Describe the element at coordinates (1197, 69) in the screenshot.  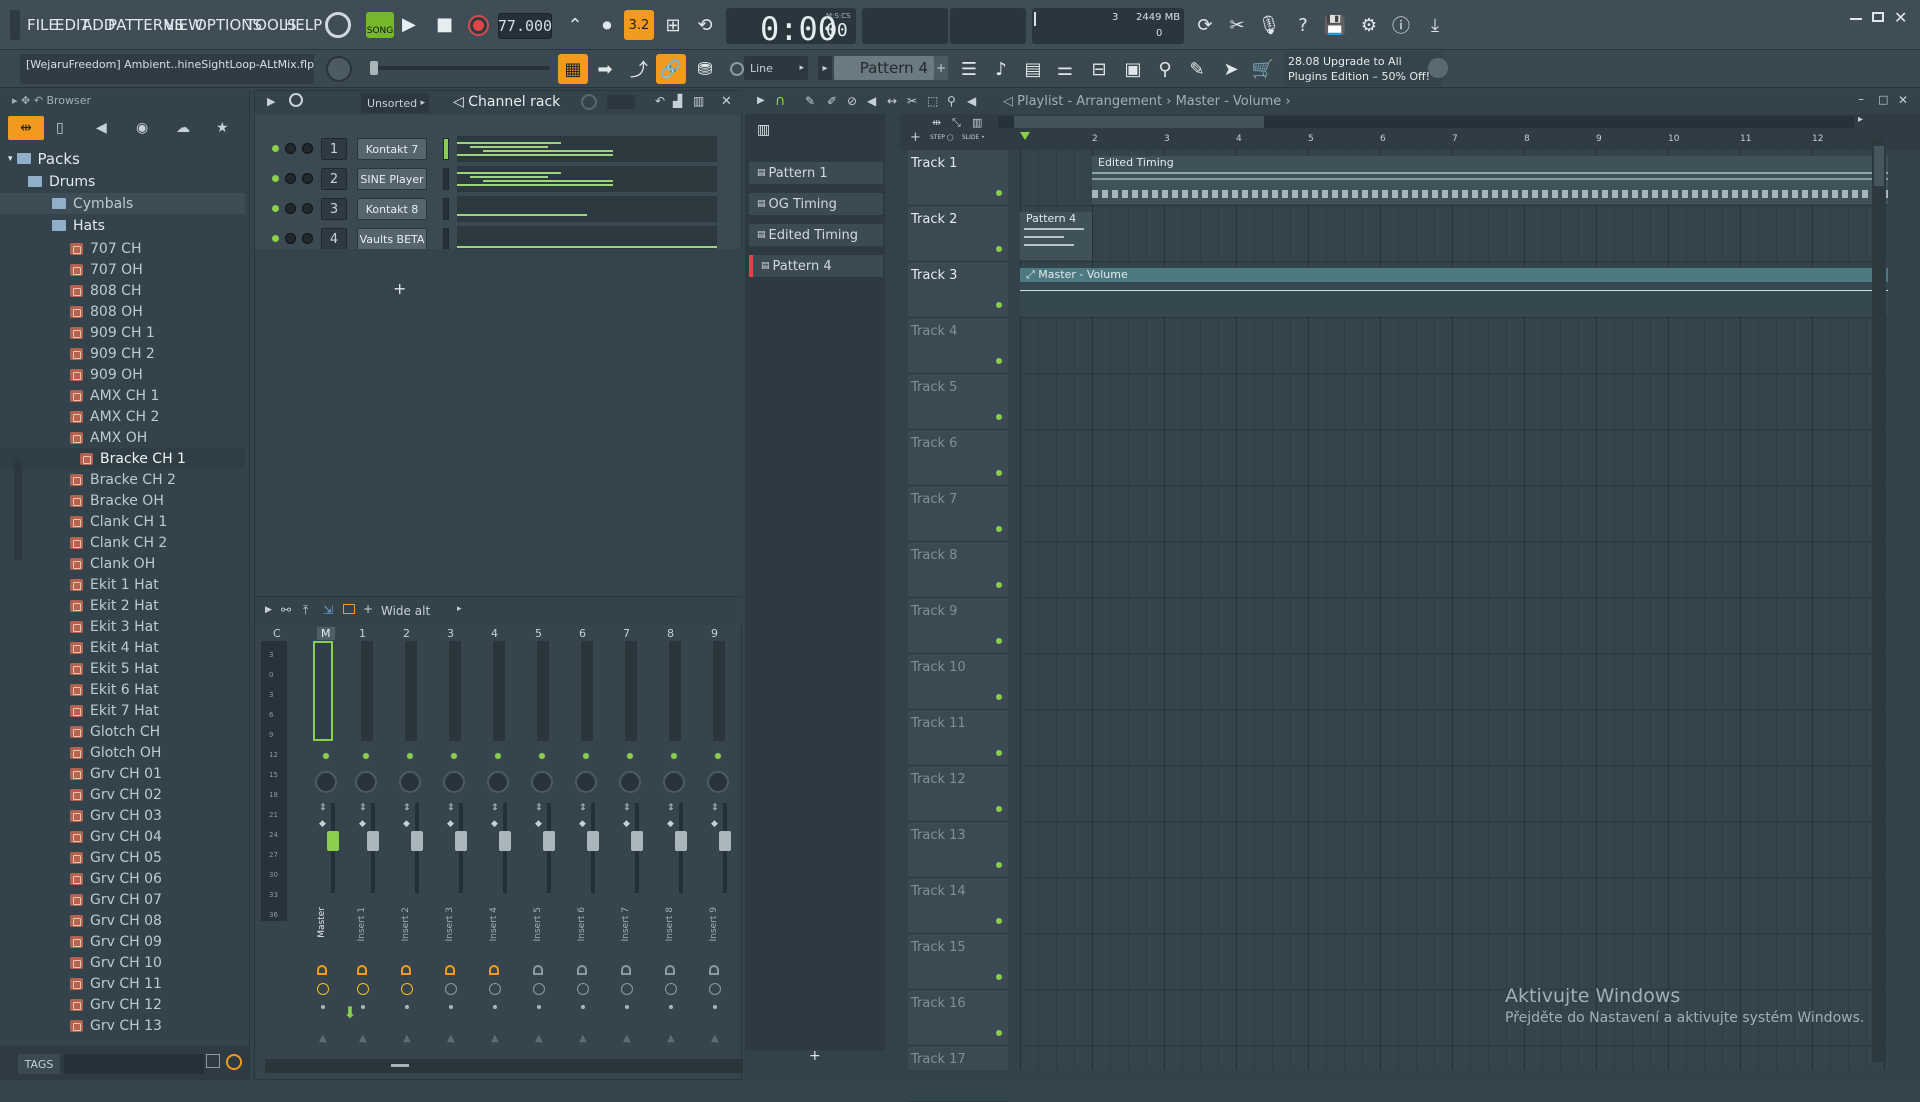
I see `touch-keyboard-icon: ✎` at that location.